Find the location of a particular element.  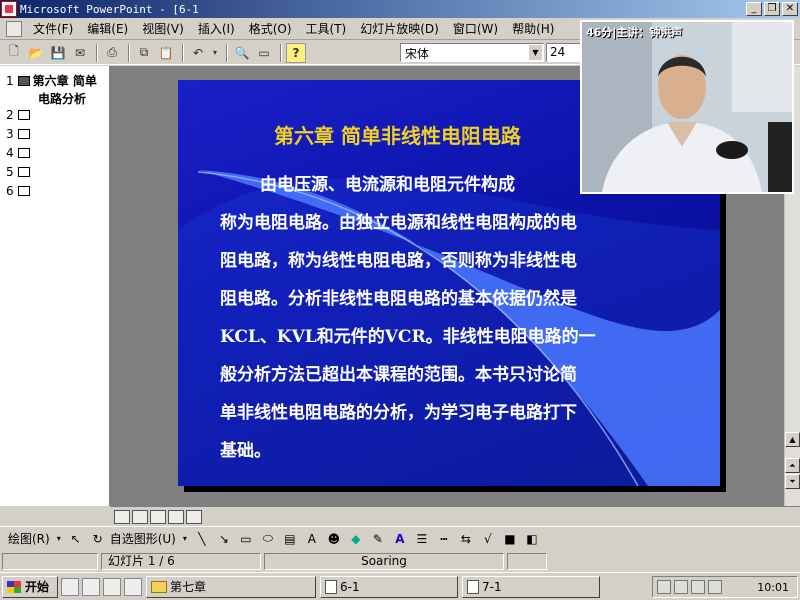

slide-body-line: 般分析方法已超出本课程的范围。本书只讨论简 is located at coordinates (398, 372).